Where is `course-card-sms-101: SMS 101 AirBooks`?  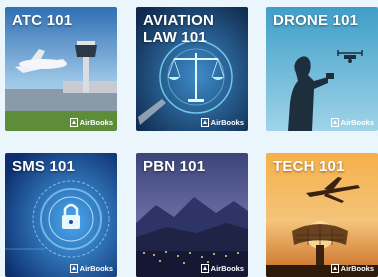 course-card-sms-101: SMS 101 AirBooks is located at coordinates (61, 215).